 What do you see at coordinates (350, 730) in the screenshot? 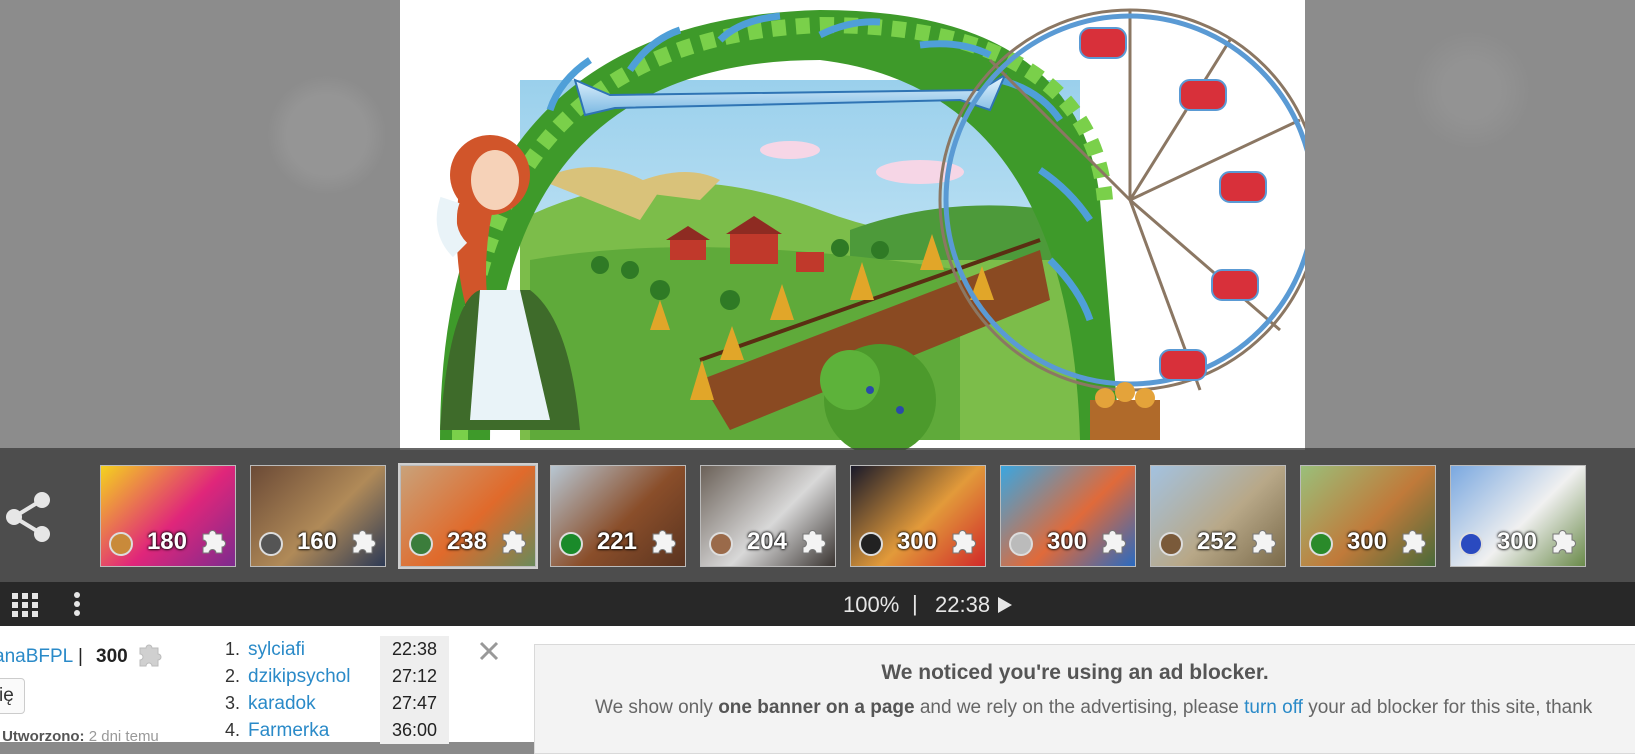
I see `ranking-row: 4. Farmerka 36:00` at bounding box center [350, 730].